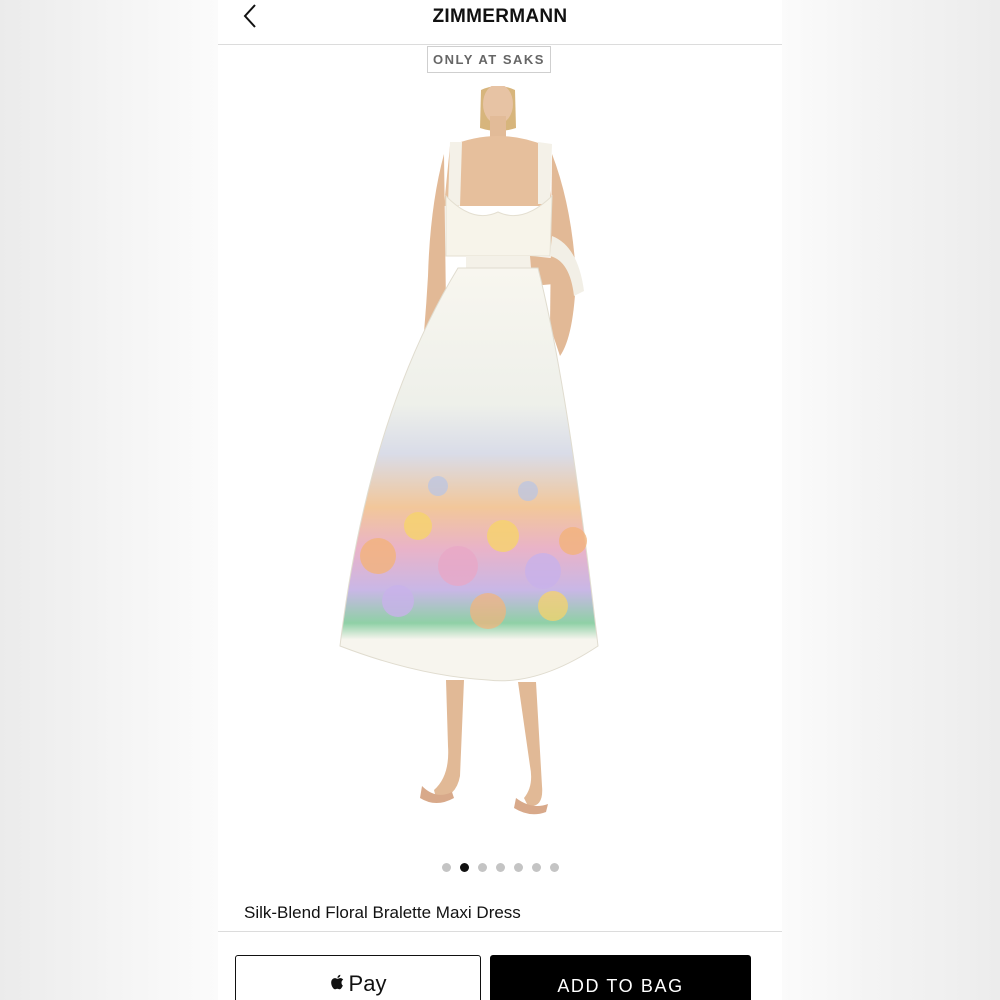 This screenshot has width=1000, height=1000. I want to click on brand-title: ZIMMERMANN, so click(500, 17).